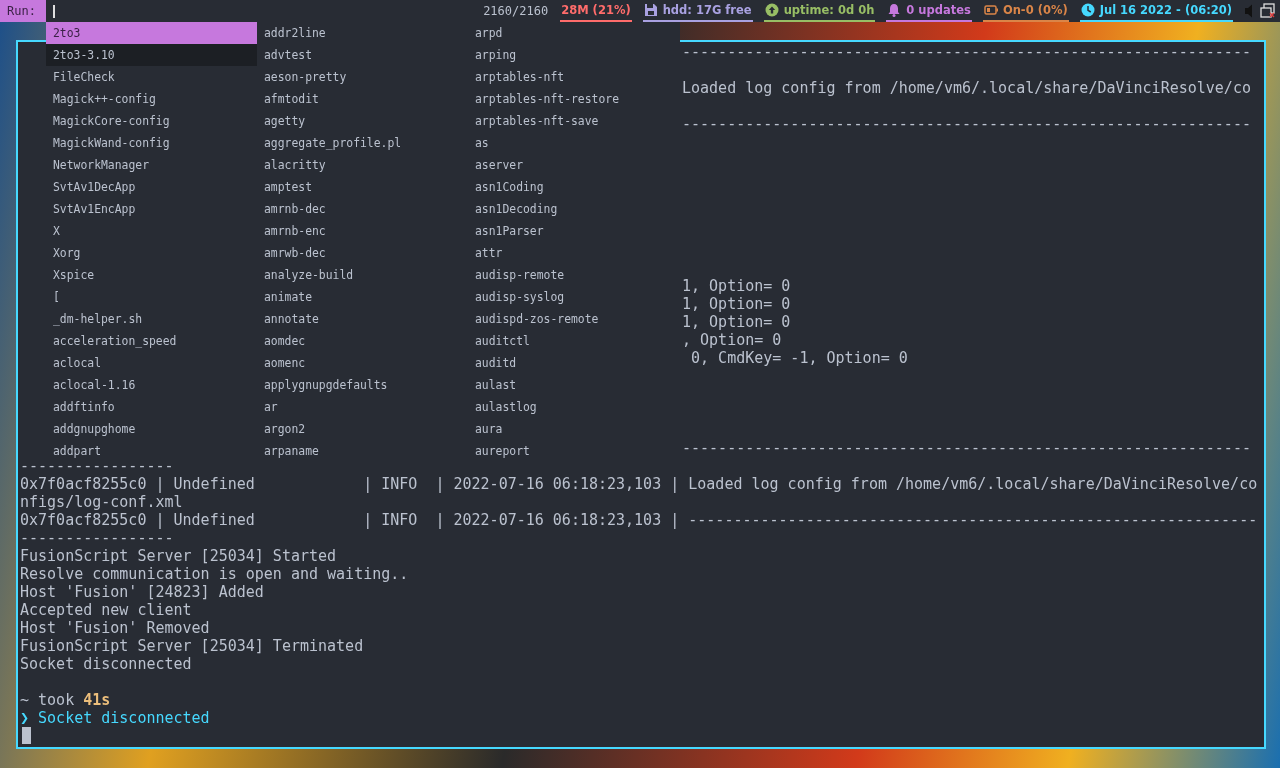  Describe the element at coordinates (142, 592) in the screenshot. I see `terminal-line: Host 'Fusion' [24823] Added` at that location.